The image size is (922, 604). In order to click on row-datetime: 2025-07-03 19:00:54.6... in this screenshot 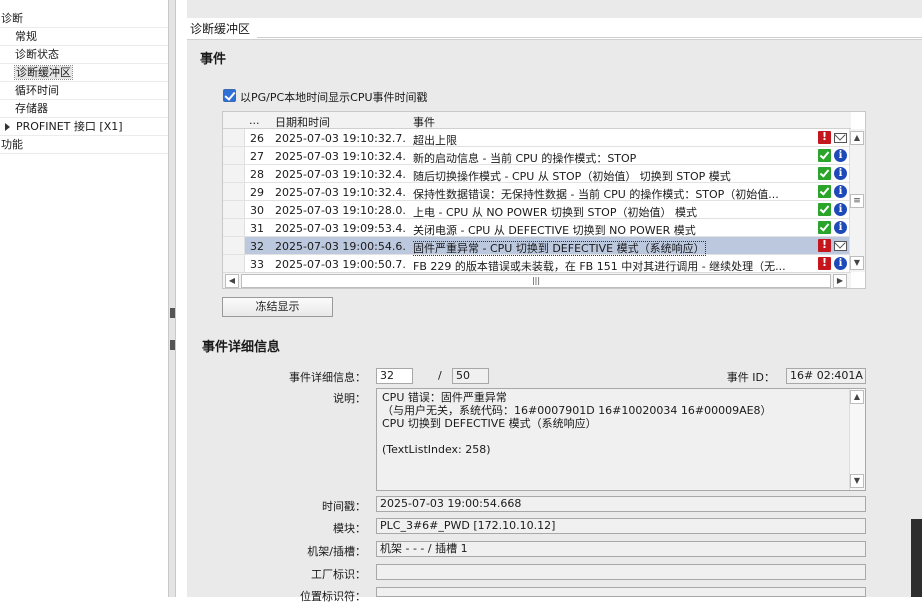, I will do `click(340, 246)`.